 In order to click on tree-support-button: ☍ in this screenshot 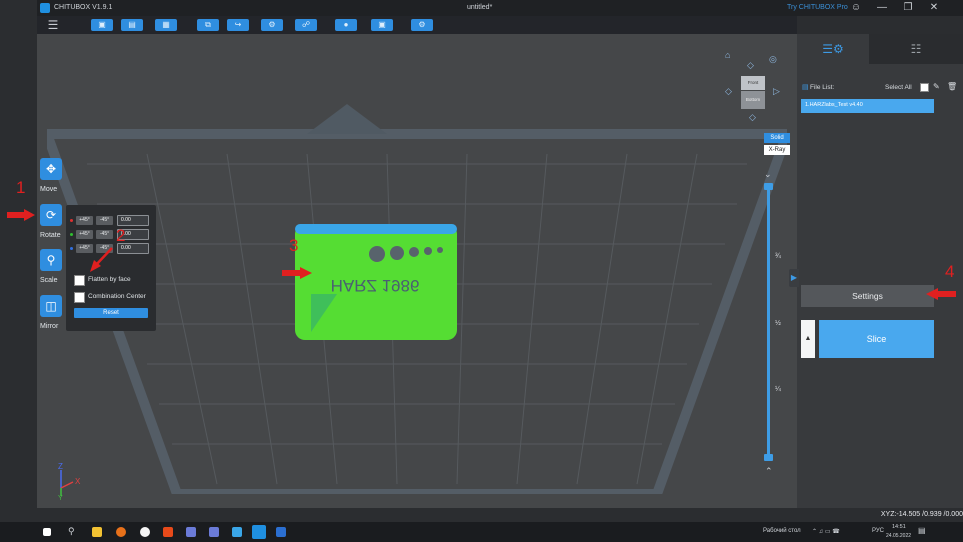, I will do `click(306, 25)`.